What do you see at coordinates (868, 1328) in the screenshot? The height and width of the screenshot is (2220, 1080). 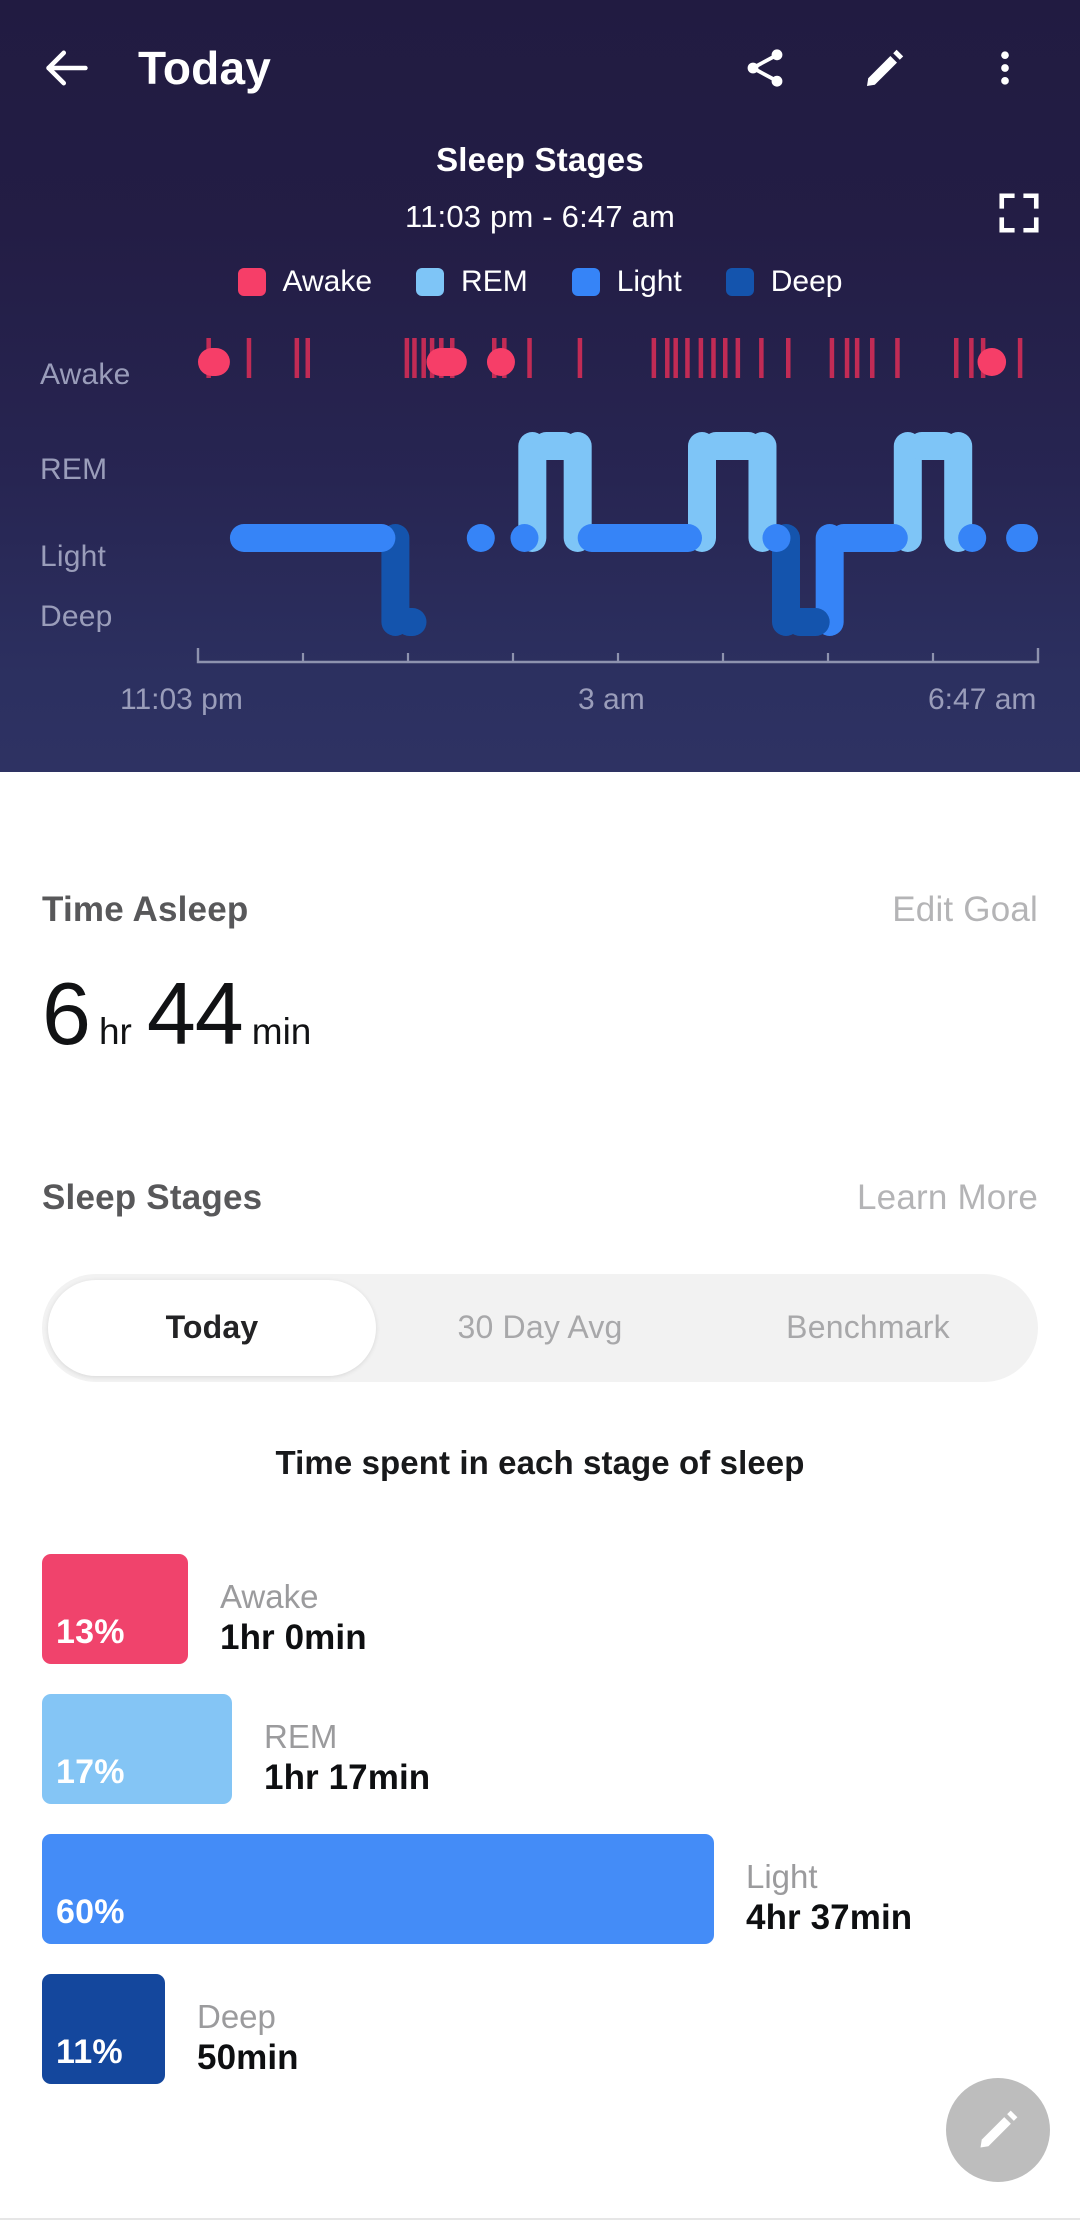 I see `tab-benchmark: Benchmark` at bounding box center [868, 1328].